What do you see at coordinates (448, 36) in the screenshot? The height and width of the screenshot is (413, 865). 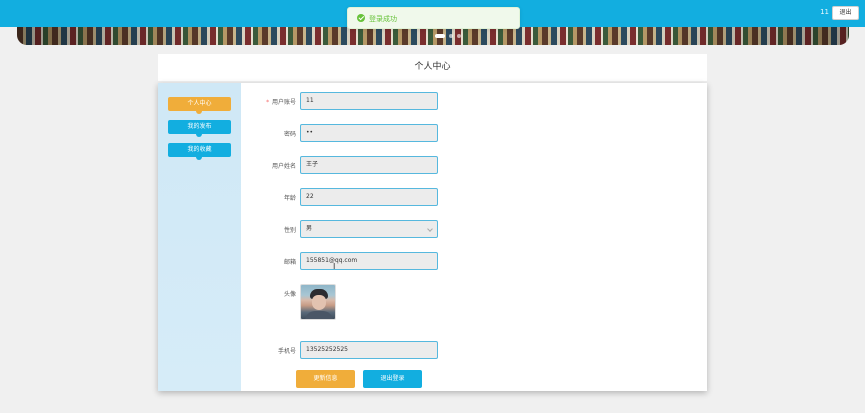 I see `carousel-indicators` at bounding box center [448, 36].